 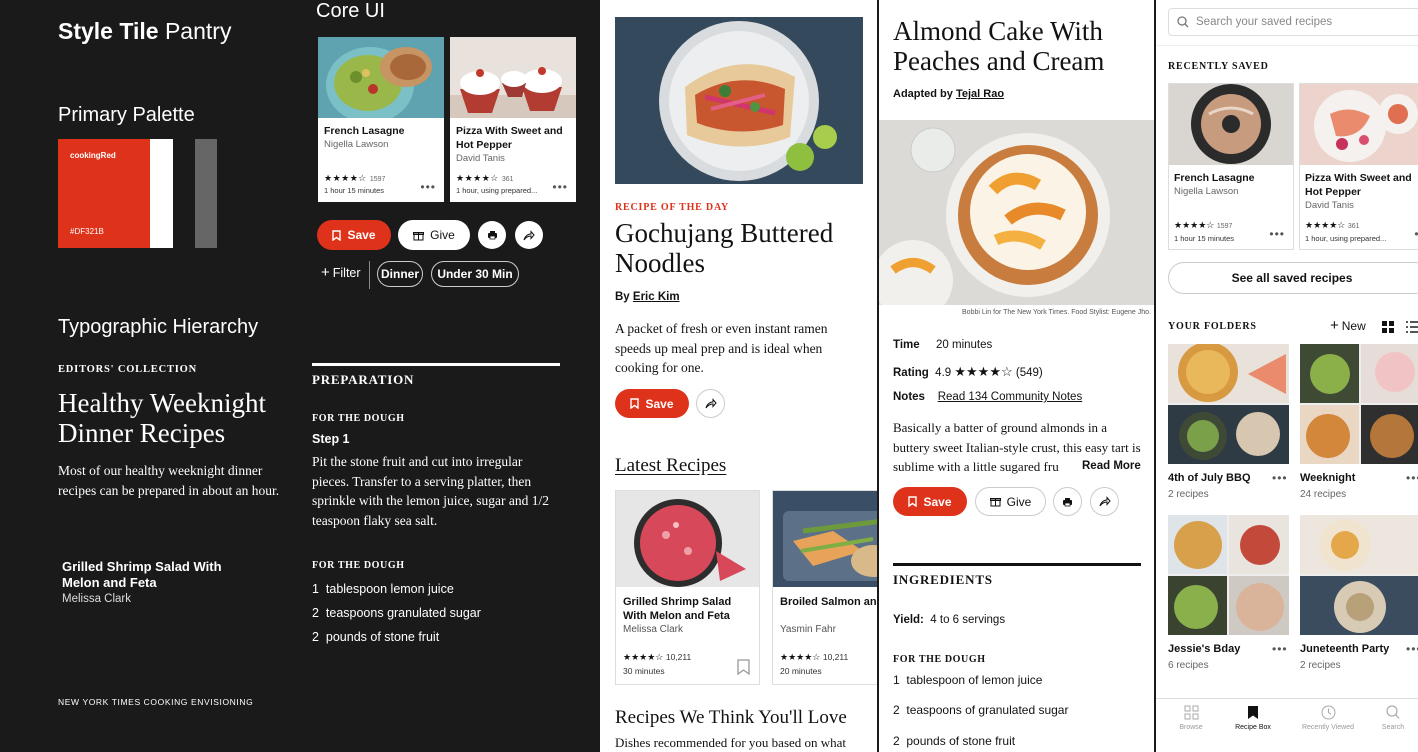 I want to click on read-more-link: Read More, so click(x=1111, y=466).